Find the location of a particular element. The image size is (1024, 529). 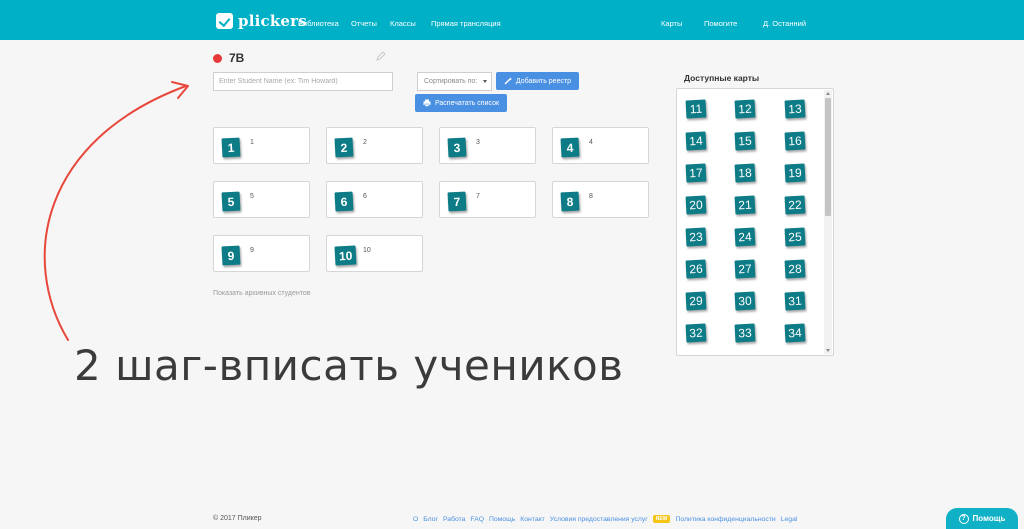

student-card: 7 7 is located at coordinates (487, 199).